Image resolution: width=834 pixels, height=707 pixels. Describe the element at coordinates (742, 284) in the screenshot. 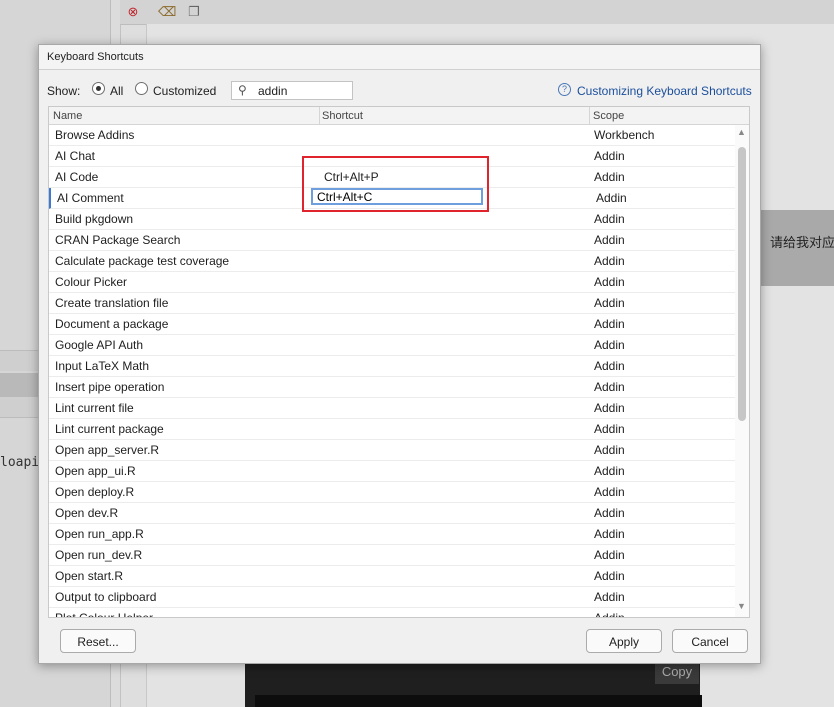

I see `scrollbar-thumb` at that location.